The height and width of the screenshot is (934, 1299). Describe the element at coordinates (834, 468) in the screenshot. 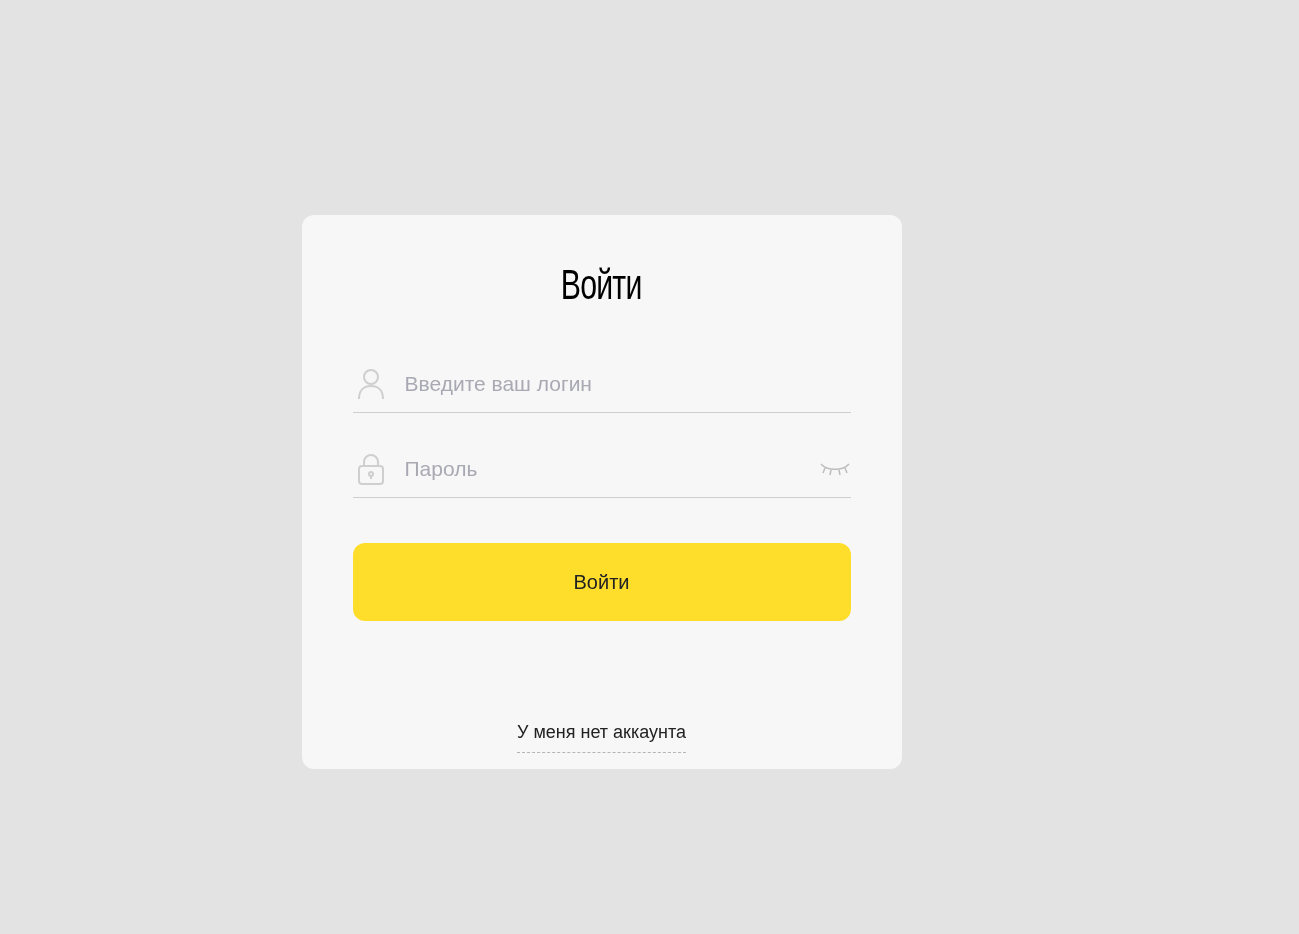

I see `closed-eye-icon` at that location.